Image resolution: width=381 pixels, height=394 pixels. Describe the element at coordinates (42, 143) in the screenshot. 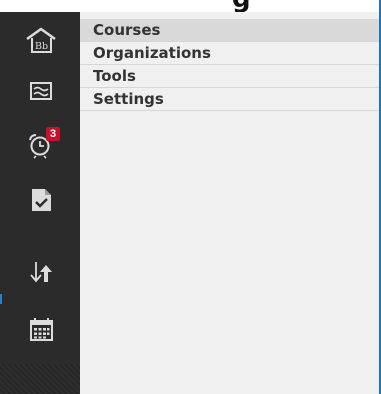

I see `notifications-button: 3` at that location.